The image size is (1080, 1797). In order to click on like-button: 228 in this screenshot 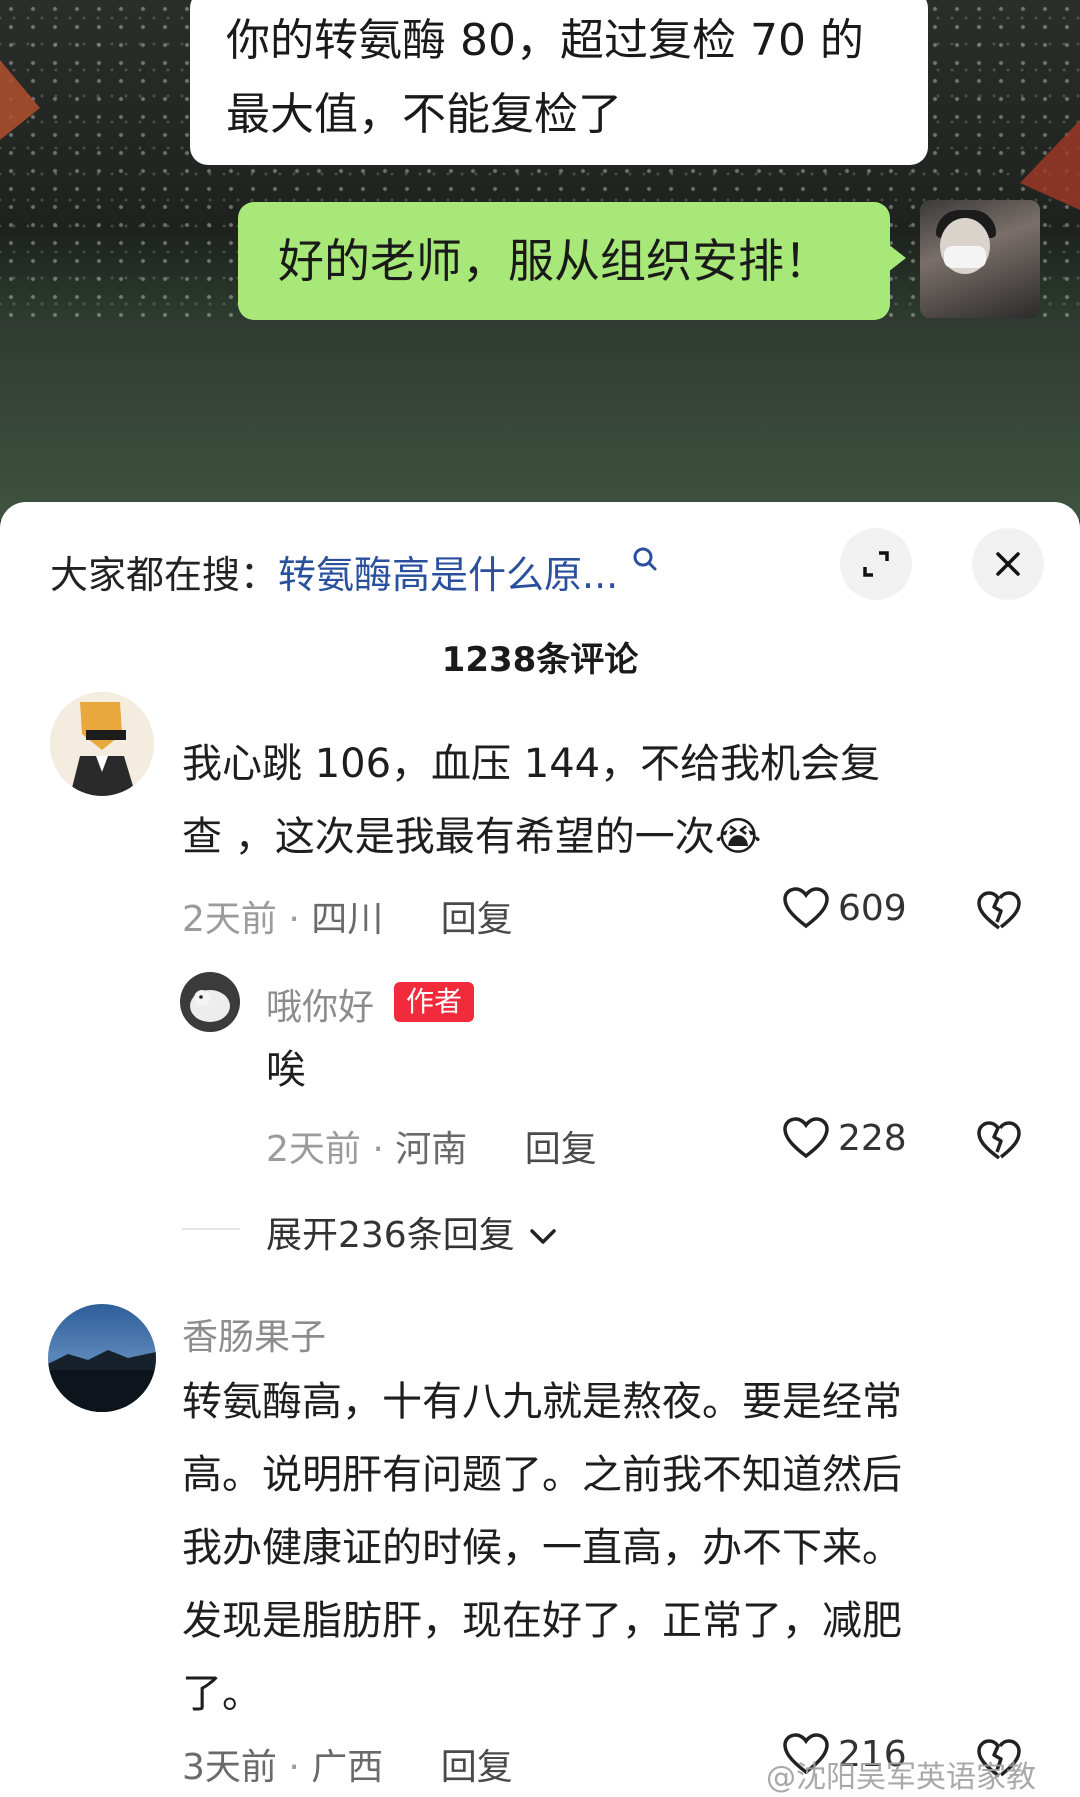, I will do `click(844, 1138)`.